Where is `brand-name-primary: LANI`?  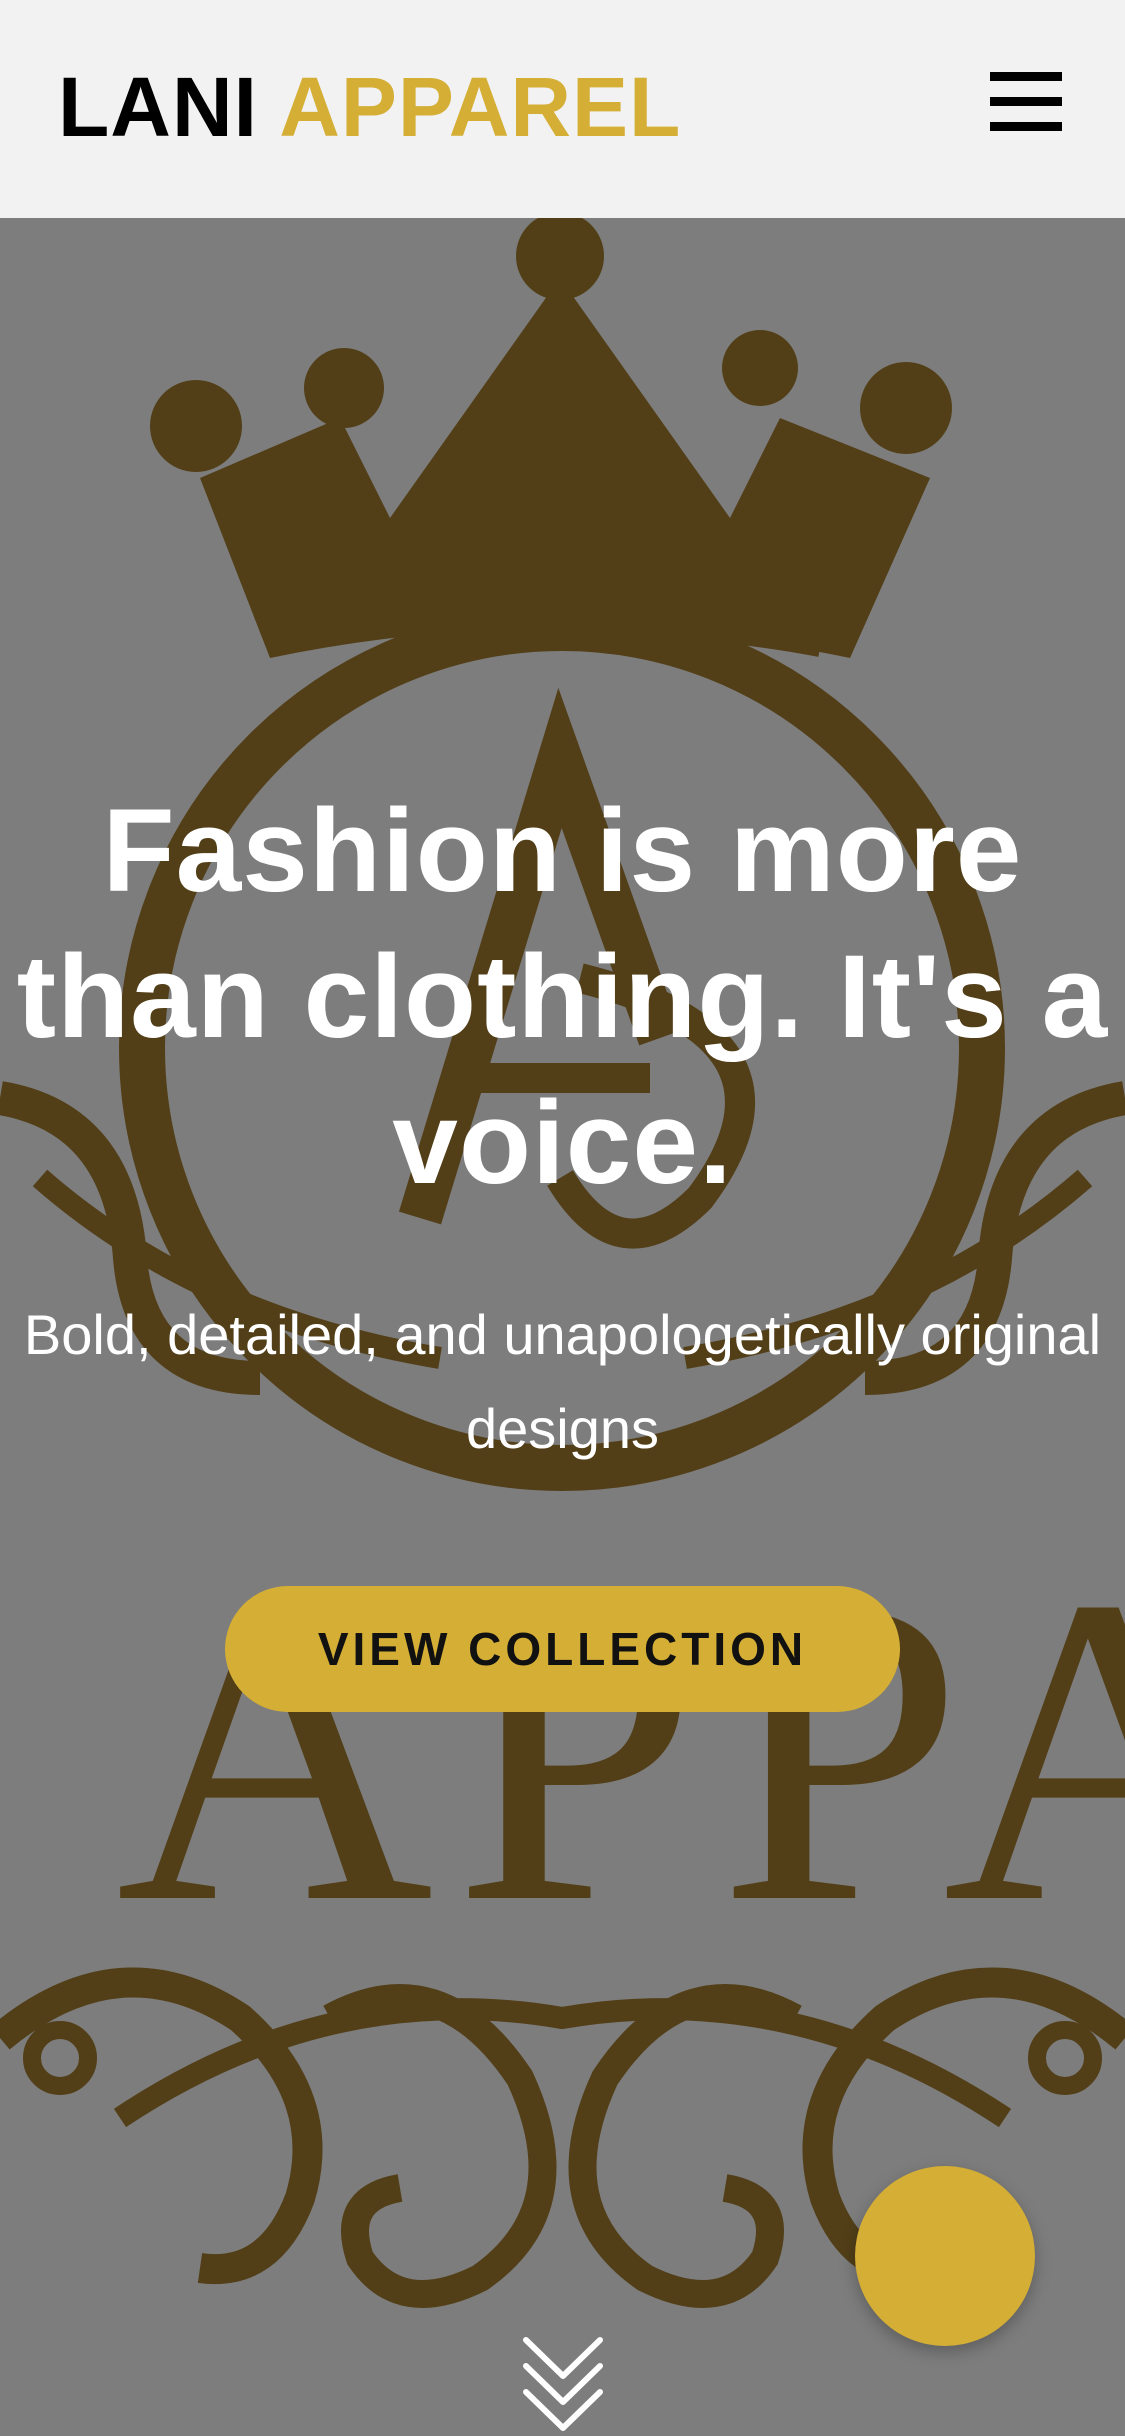 brand-name-primary: LANI is located at coordinates (158, 107).